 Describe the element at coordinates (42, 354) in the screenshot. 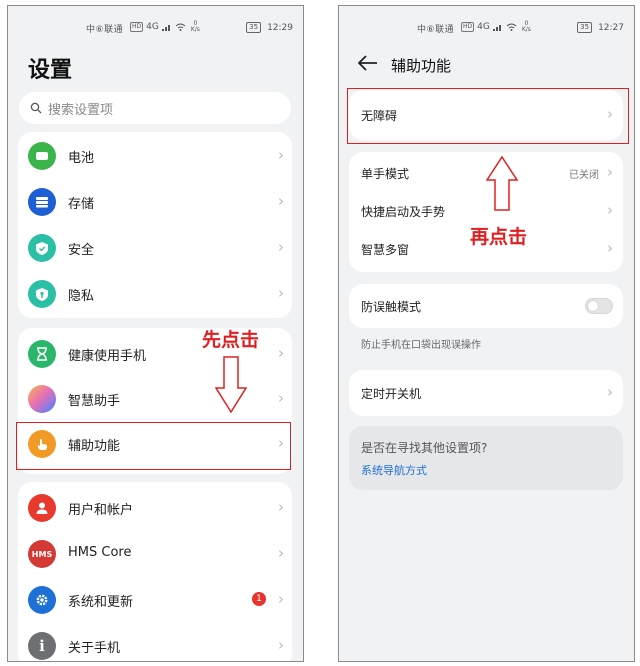

I see `hourglass-icon` at that location.